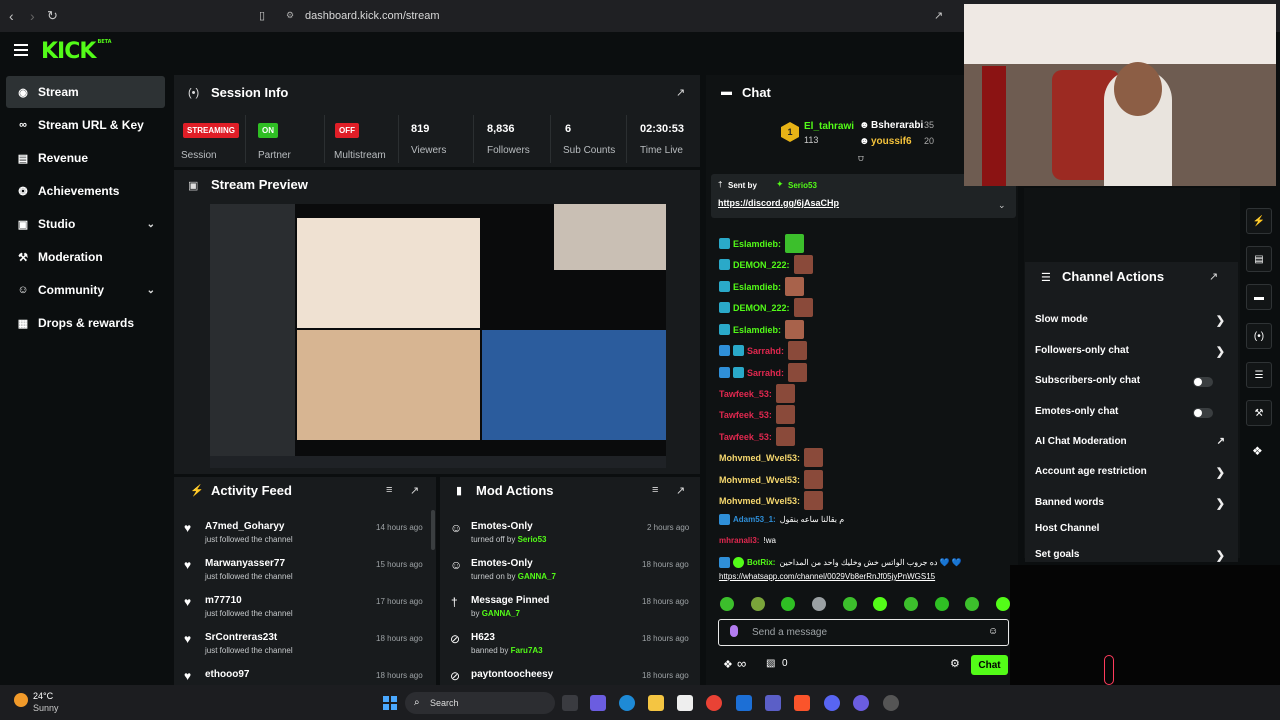 The width and height of the screenshot is (1280, 720). What do you see at coordinates (21, 50) in the screenshot?
I see `hamburger-menu-icon` at bounding box center [21, 50].